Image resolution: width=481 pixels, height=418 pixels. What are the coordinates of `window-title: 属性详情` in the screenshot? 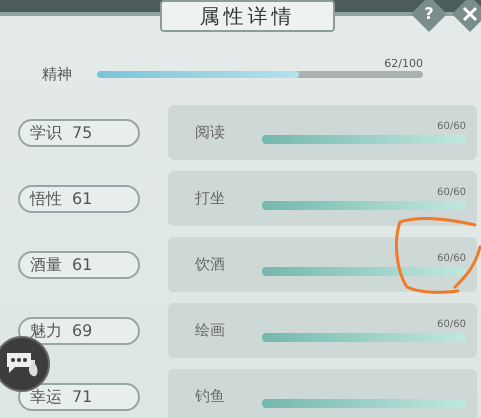 It's located at (247, 16).